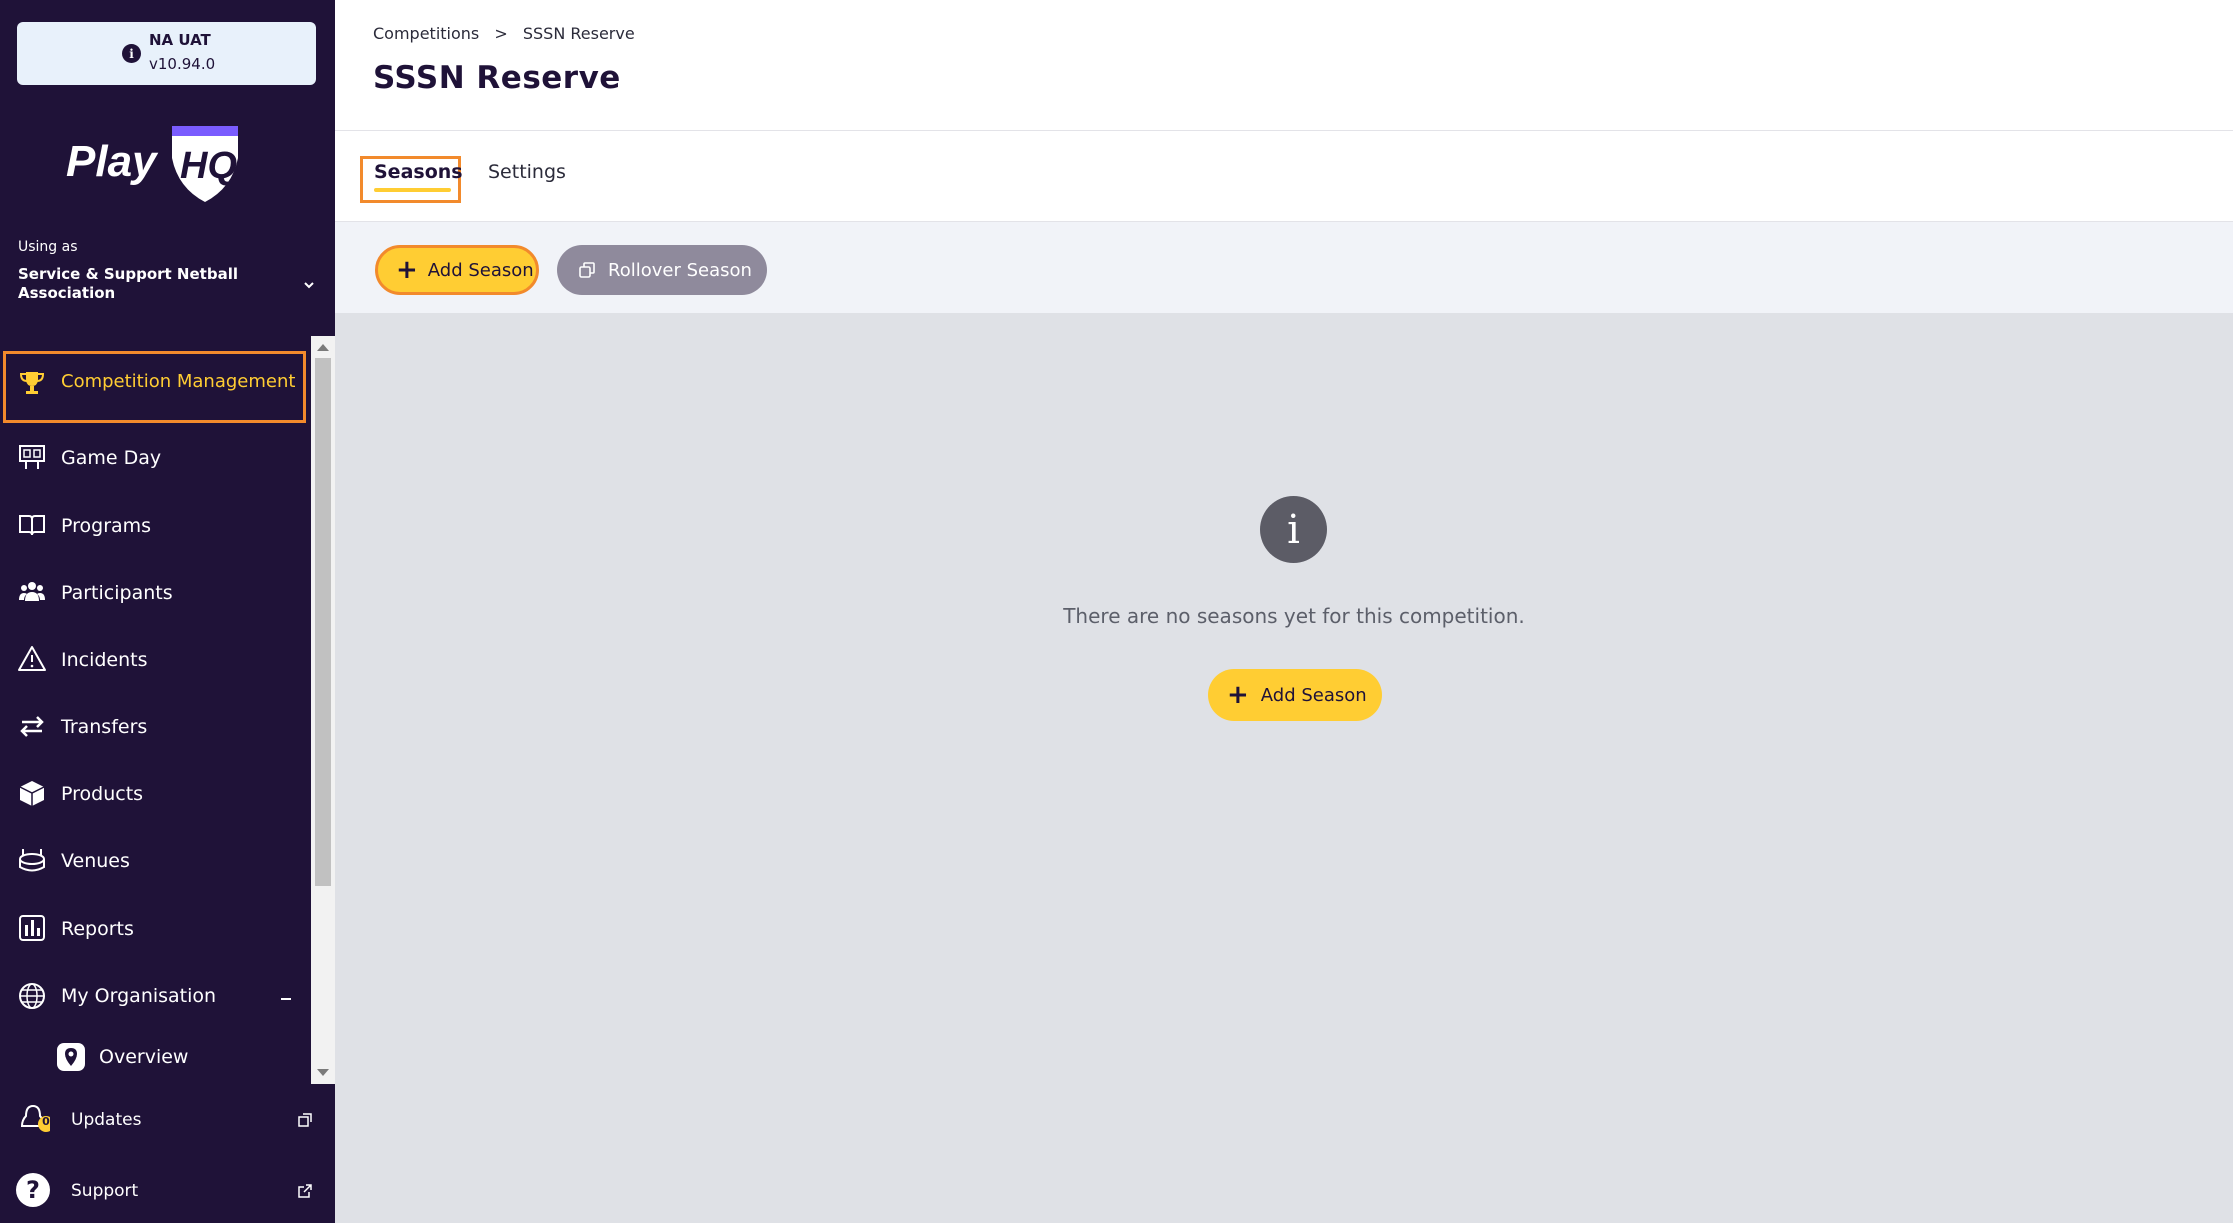  What do you see at coordinates (180, 40) in the screenshot?
I see `environment-name: NA UAT` at bounding box center [180, 40].